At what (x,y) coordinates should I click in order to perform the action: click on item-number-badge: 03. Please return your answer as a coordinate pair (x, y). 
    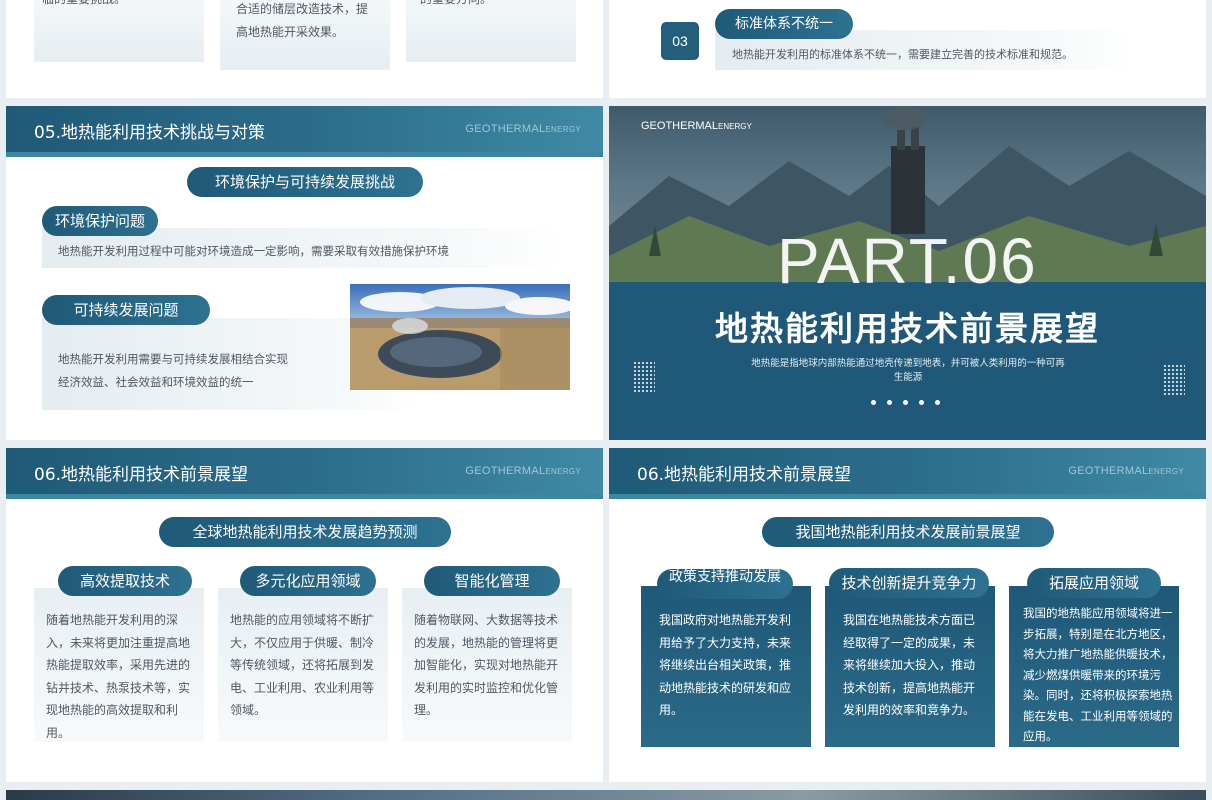
    Looking at the image, I should click on (680, 41).